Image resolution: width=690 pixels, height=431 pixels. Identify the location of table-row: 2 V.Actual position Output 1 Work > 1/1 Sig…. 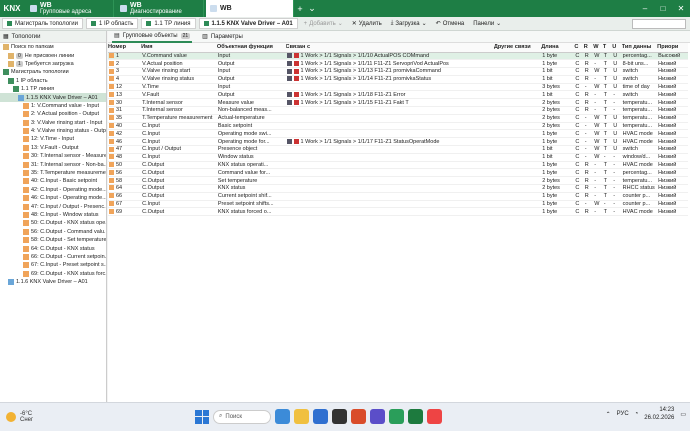
(398, 64).